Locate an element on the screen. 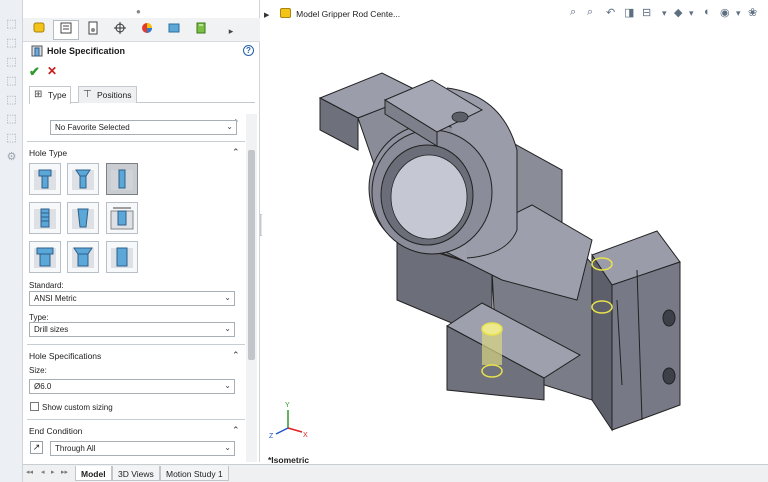 This screenshot has width=768, height=482. standard-value: ANSI Metric is located at coordinates (55, 298).